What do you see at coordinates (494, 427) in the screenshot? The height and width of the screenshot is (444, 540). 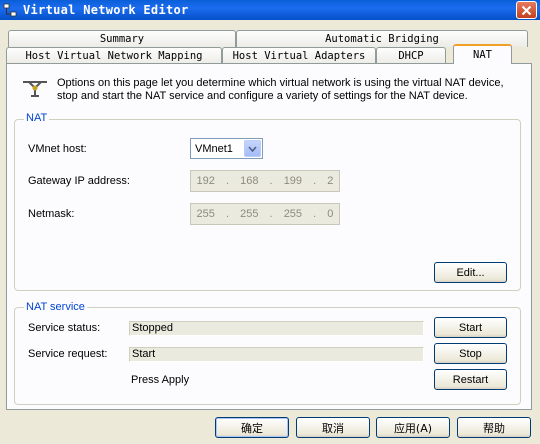 I see `help-button: 帮助` at bounding box center [494, 427].